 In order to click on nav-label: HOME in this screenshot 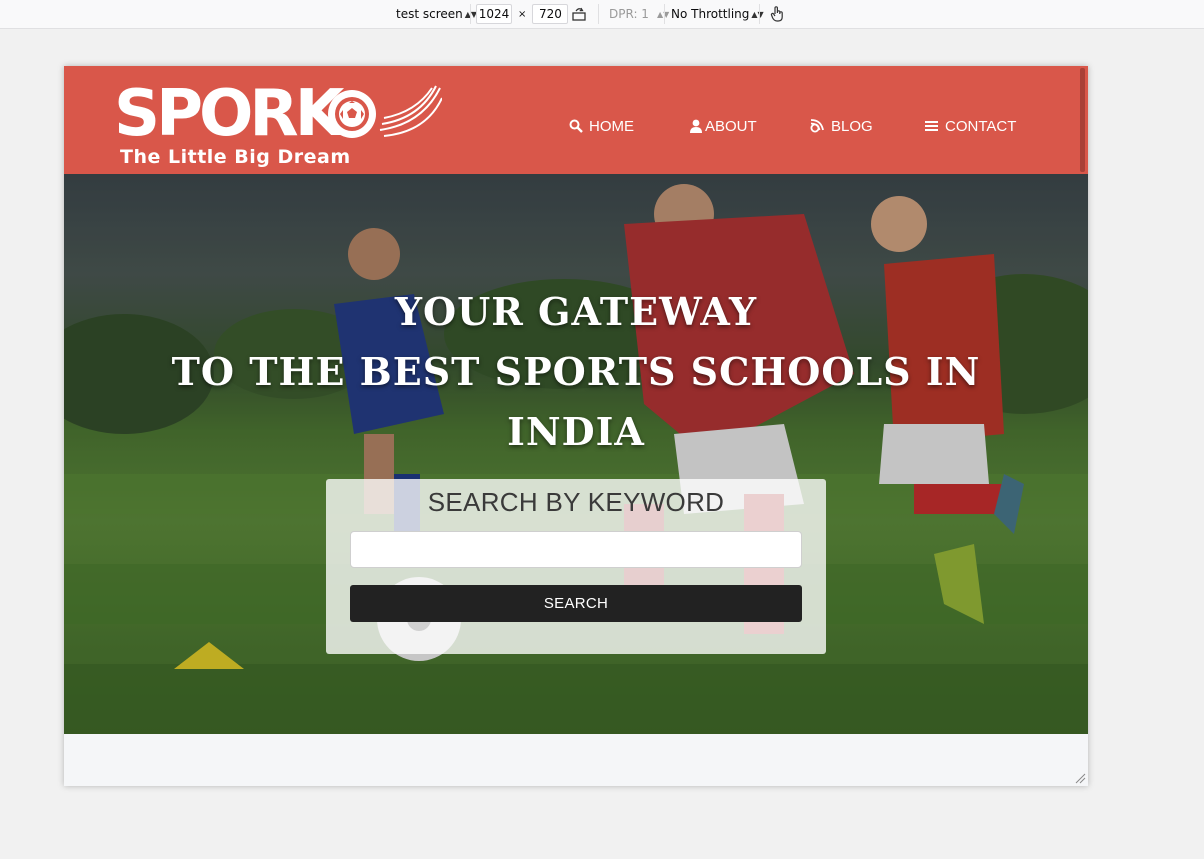, I will do `click(611, 126)`.